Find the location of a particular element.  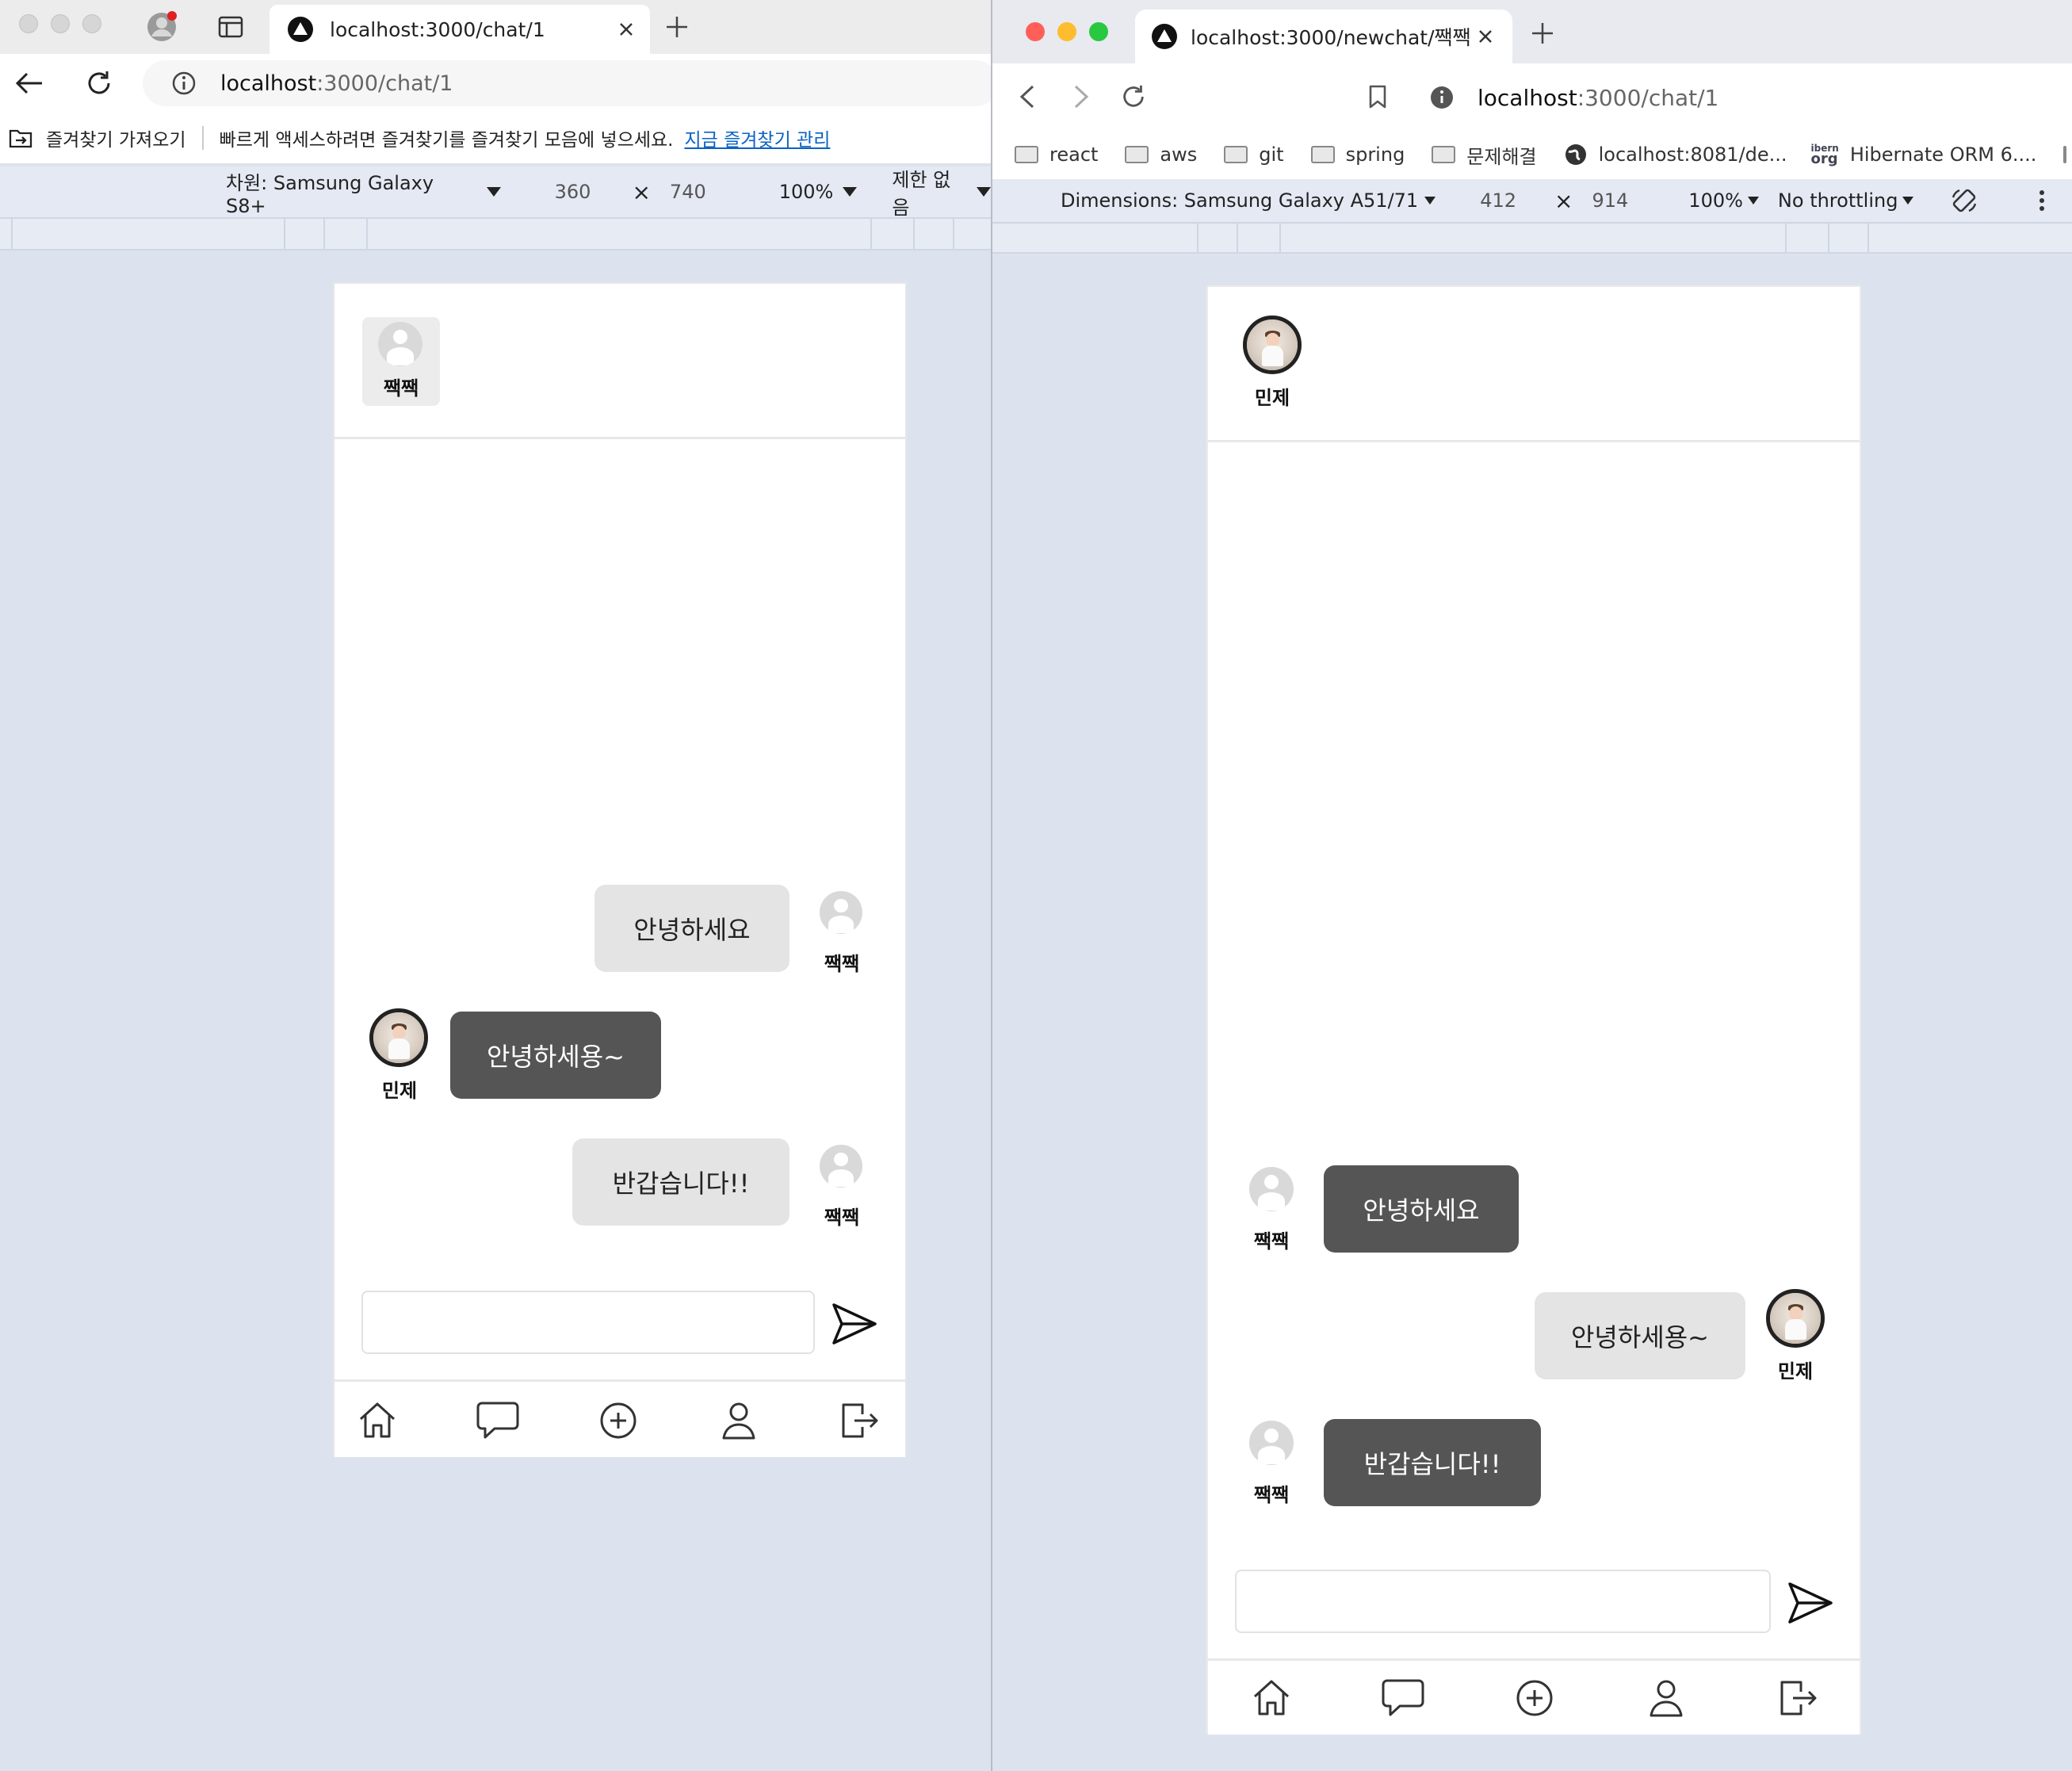

favicon-icon is located at coordinates (300, 29).